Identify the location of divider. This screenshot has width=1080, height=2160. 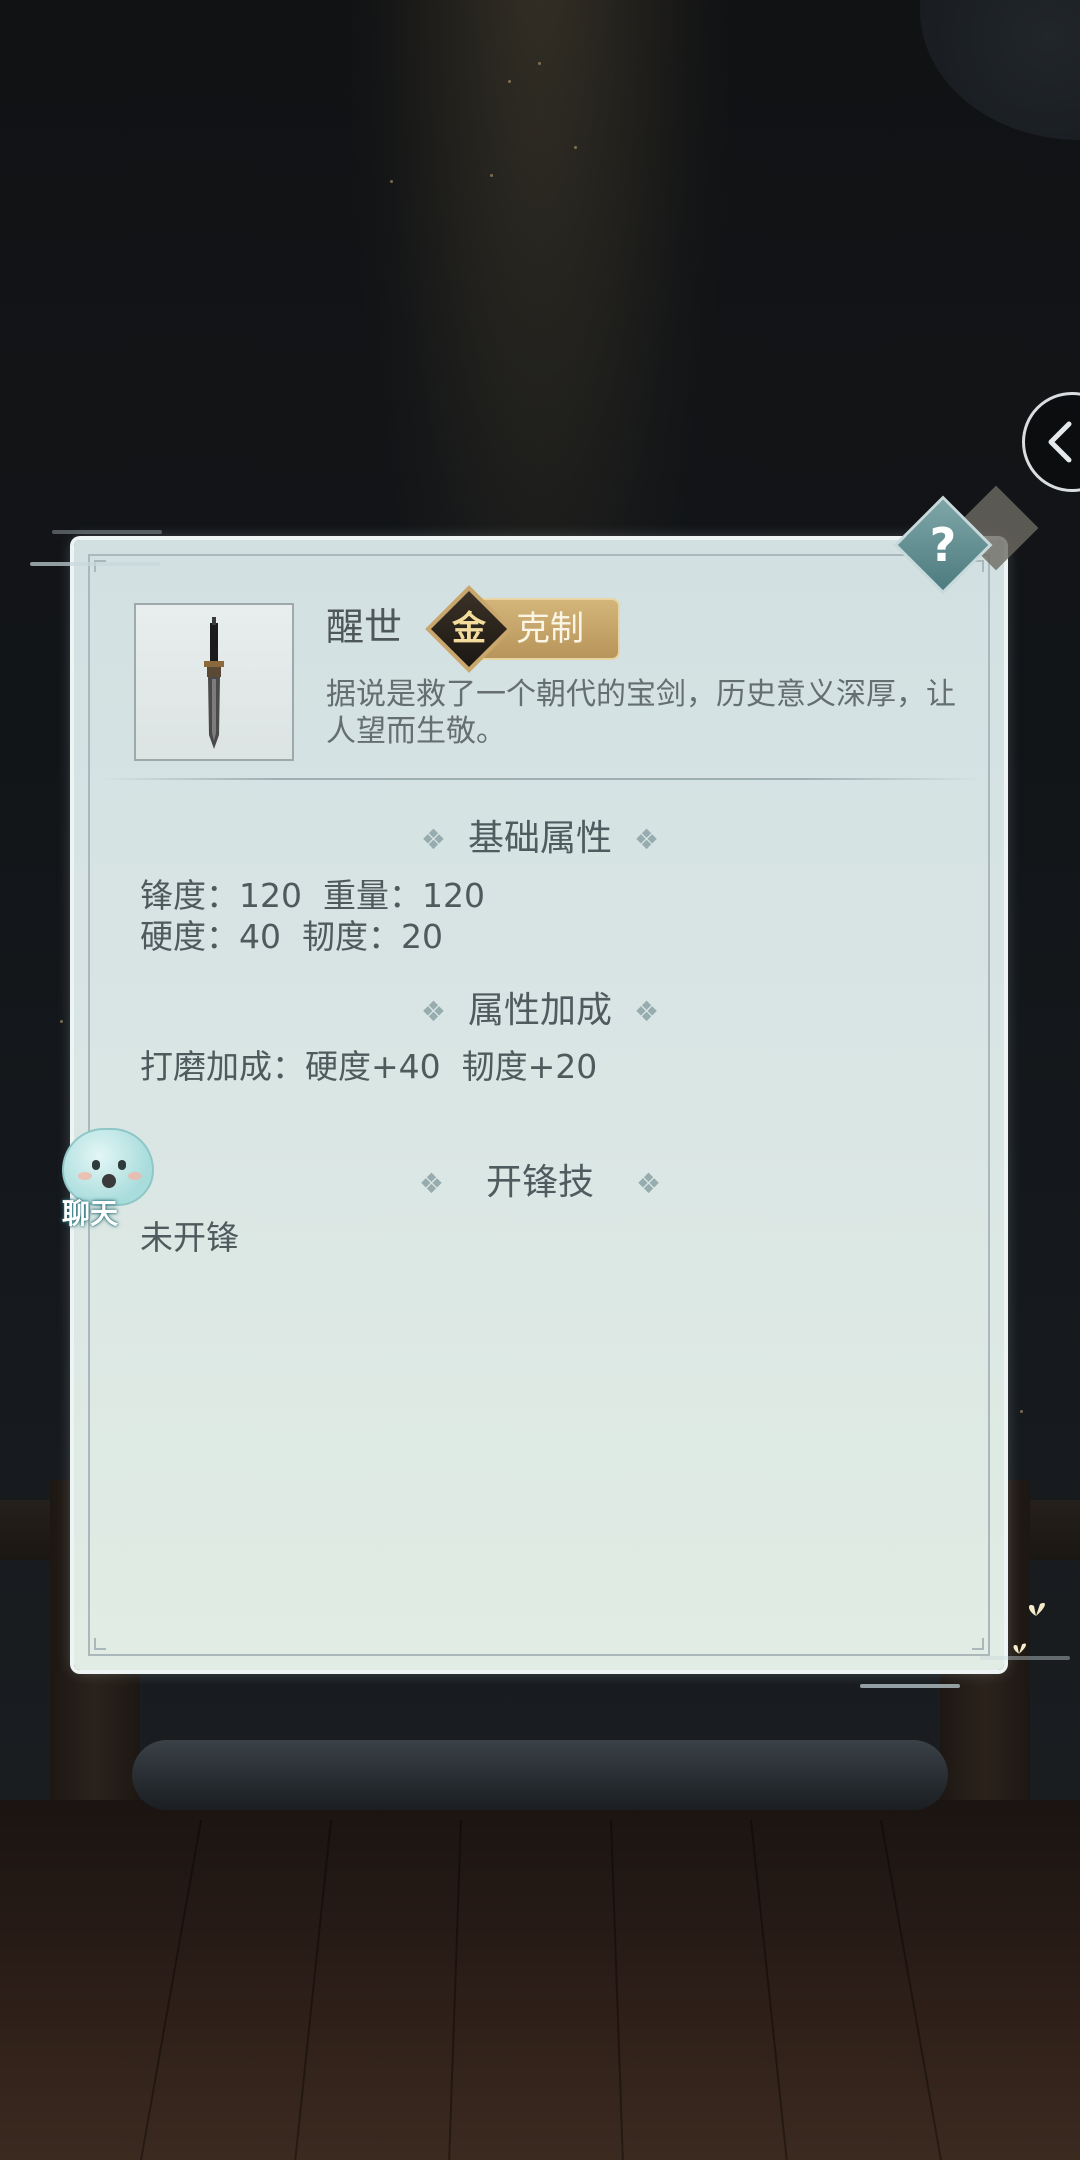
(540, 779).